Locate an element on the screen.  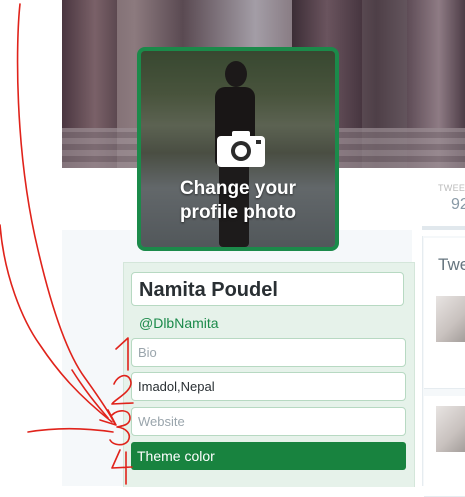
username-handle: @DlbNamita is located at coordinates (179, 323).